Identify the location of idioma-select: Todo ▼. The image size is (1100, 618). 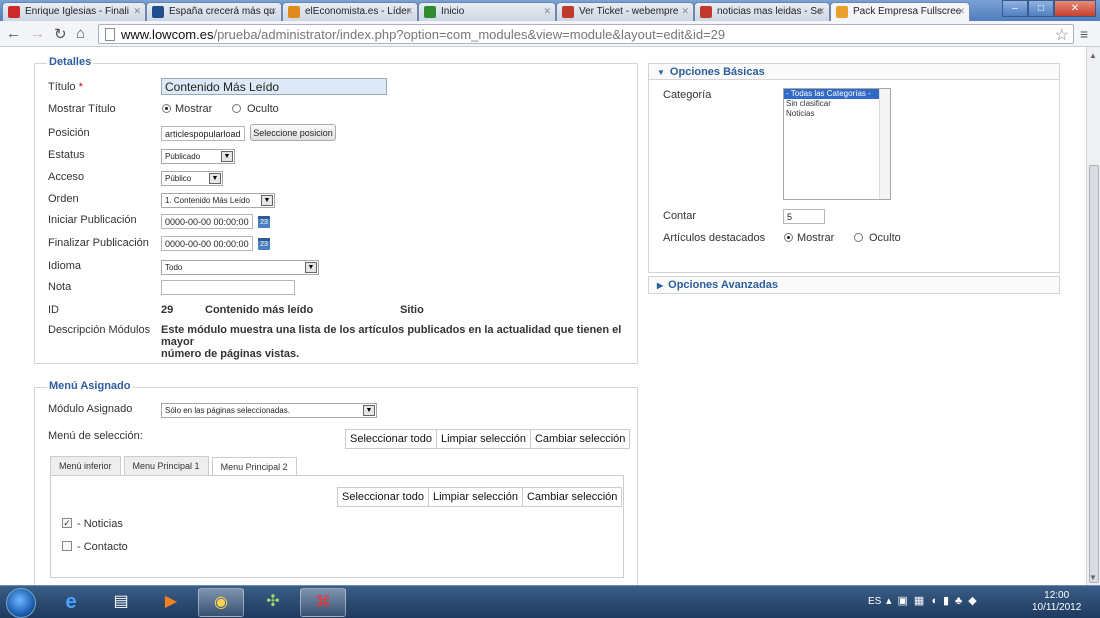
(240, 267).